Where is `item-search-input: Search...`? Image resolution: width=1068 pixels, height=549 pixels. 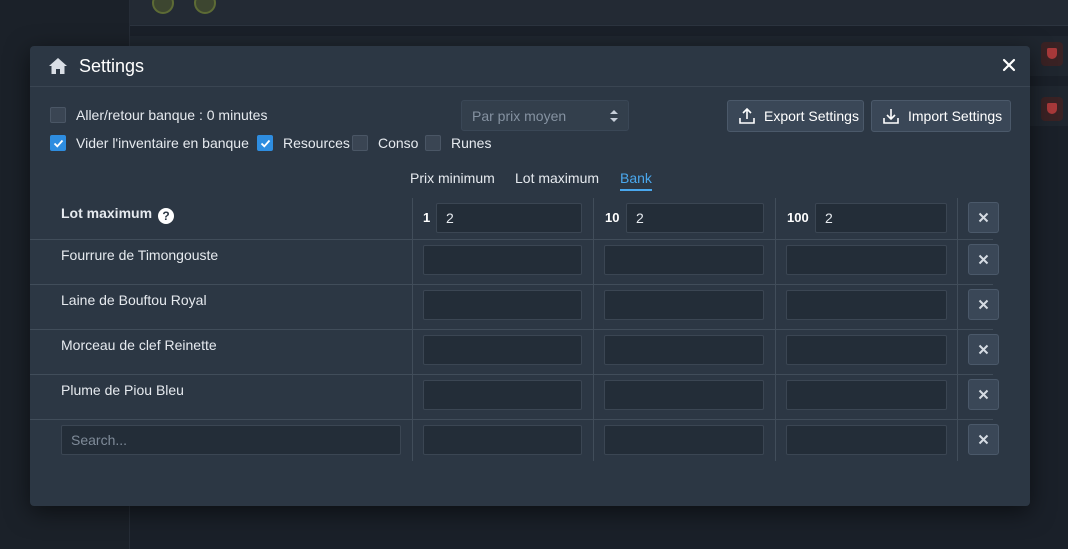
item-search-input: Search... is located at coordinates (231, 440).